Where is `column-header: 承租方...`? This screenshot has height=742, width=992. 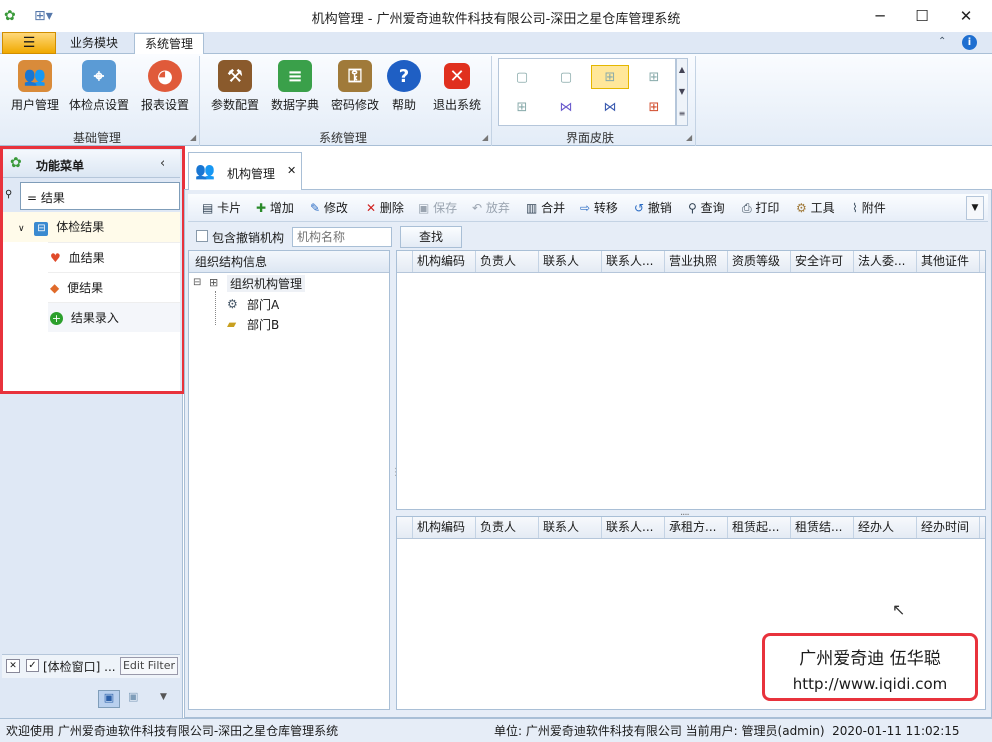
column-header: 承租方... is located at coordinates (696, 527).